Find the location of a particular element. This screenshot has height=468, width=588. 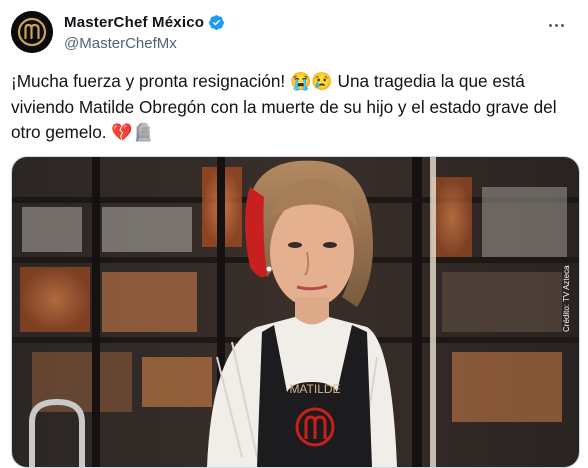

more-options-button is located at coordinates (556, 25).